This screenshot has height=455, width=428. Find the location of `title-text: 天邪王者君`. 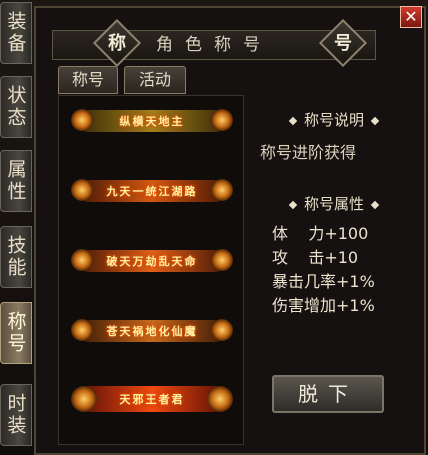

title-text: 天邪王者君 is located at coordinates (152, 399).